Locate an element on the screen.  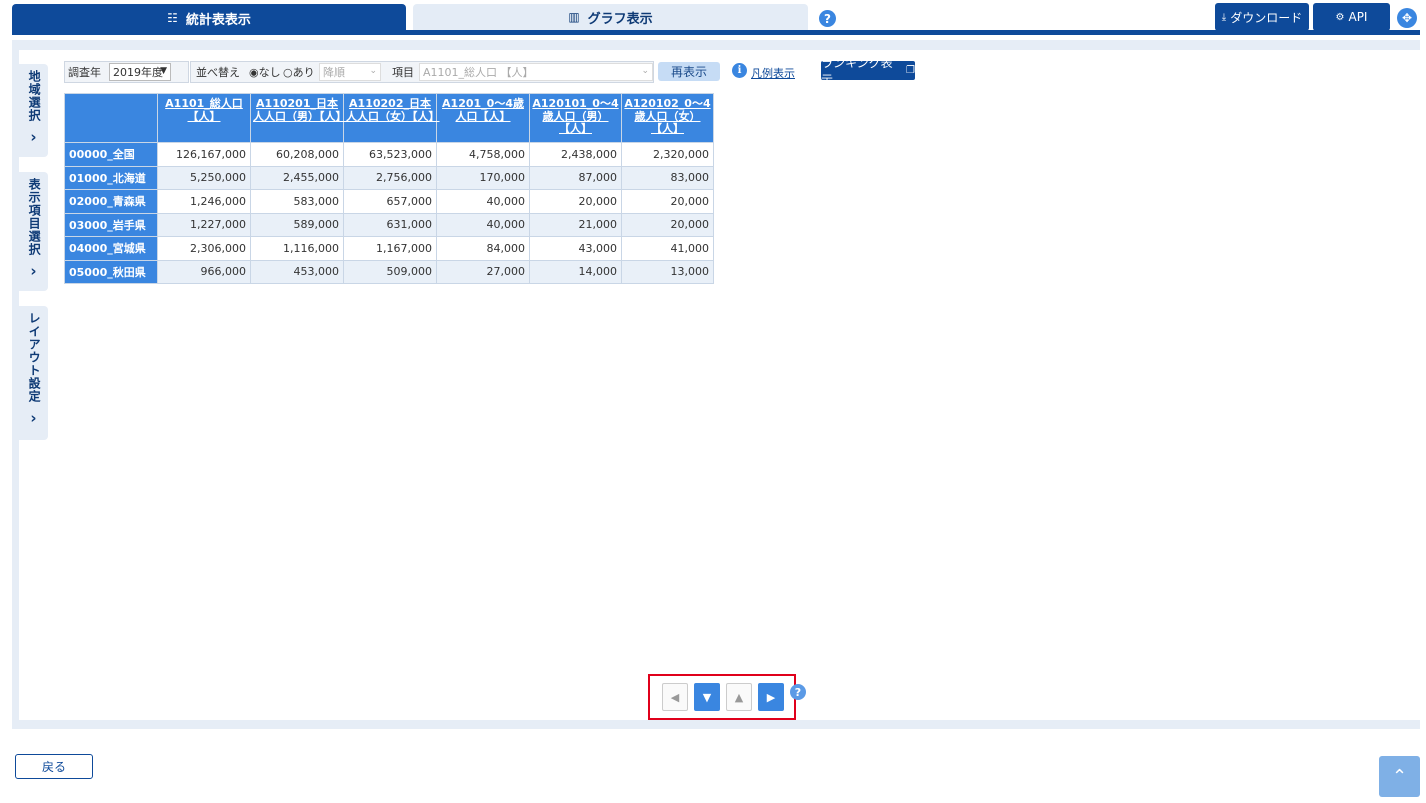
table-cell: 2,320,000 is located at coordinates (667, 154).